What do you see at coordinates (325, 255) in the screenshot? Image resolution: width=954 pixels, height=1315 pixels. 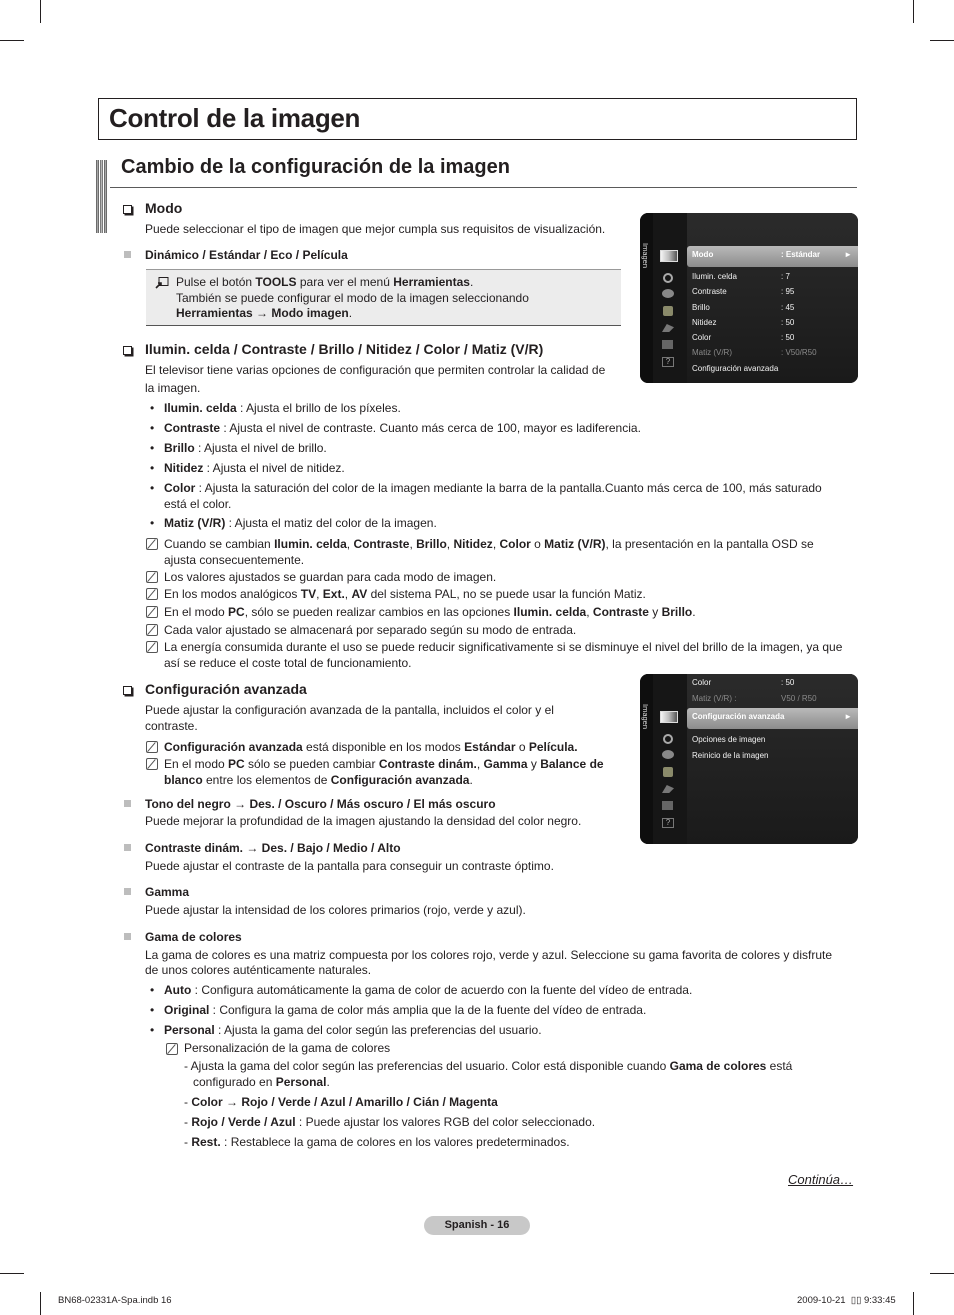 I see `option-pelicula: Película` at bounding box center [325, 255].